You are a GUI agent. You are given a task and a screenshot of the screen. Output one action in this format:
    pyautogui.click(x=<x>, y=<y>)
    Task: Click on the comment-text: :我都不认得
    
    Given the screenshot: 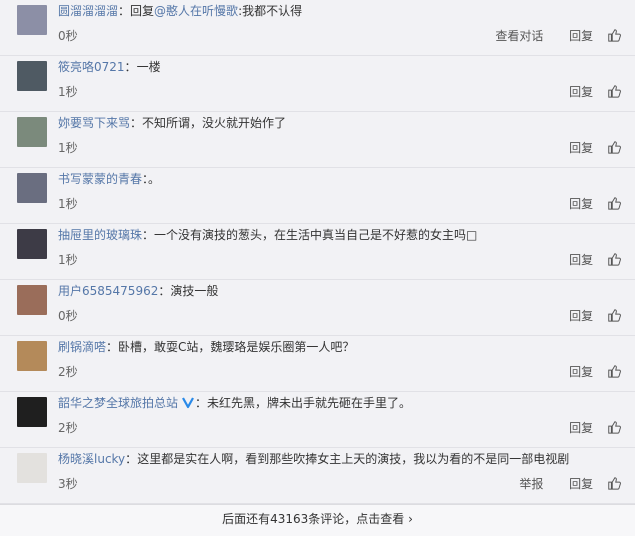 What is the action you would take?
    pyautogui.click(x=270, y=11)
    